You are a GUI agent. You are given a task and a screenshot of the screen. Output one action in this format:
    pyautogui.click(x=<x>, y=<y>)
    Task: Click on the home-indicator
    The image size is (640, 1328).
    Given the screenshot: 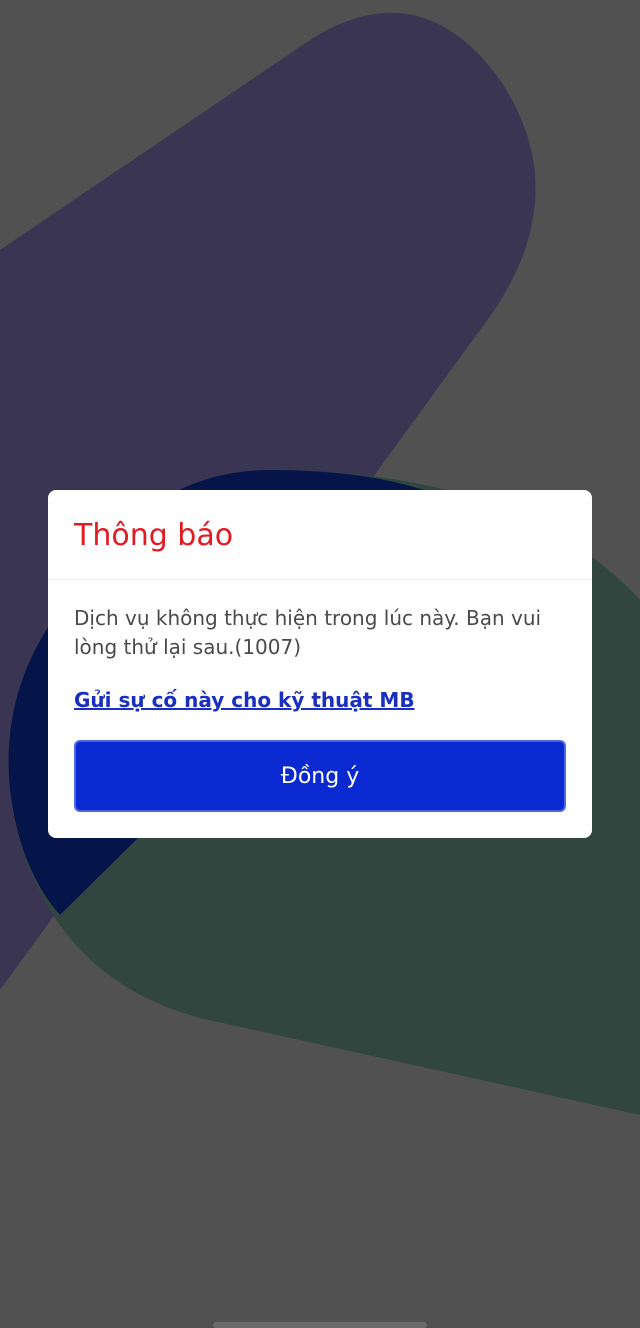 What is the action you would take?
    pyautogui.click(x=320, y=1325)
    